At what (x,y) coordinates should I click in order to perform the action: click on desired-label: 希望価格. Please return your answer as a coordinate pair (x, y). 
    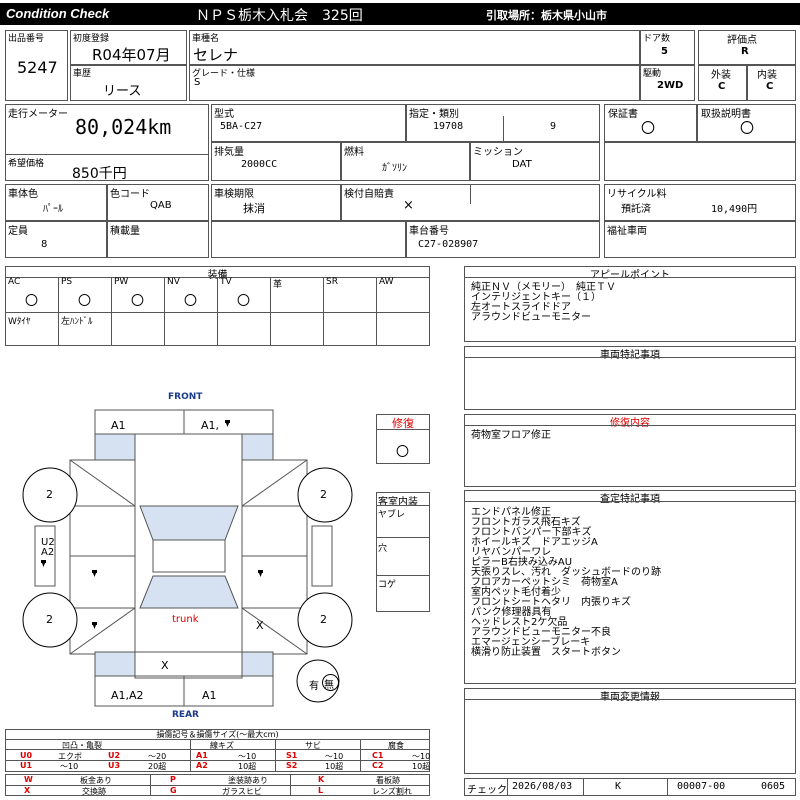
    Looking at the image, I should click on (26, 164).